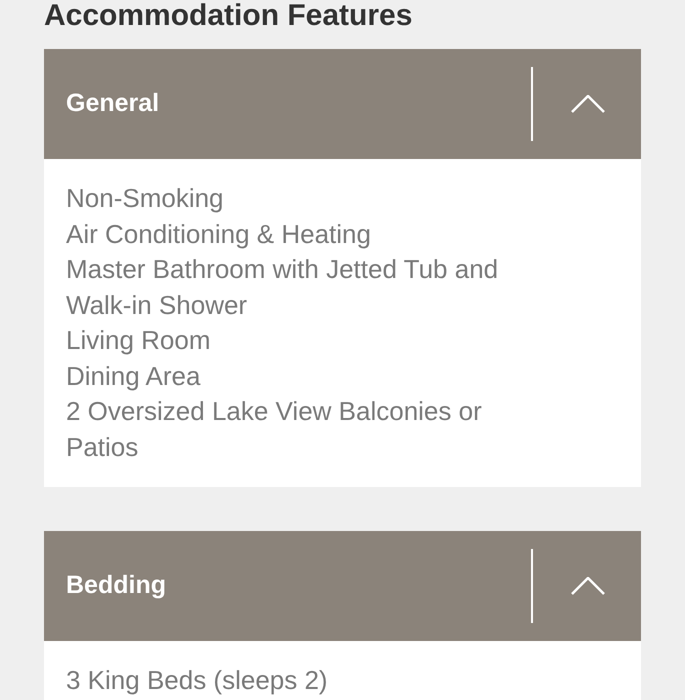 This screenshot has width=685, height=700. Describe the element at coordinates (197, 680) in the screenshot. I see `feature-item: 3 King Beds (sleeps 2)` at that location.